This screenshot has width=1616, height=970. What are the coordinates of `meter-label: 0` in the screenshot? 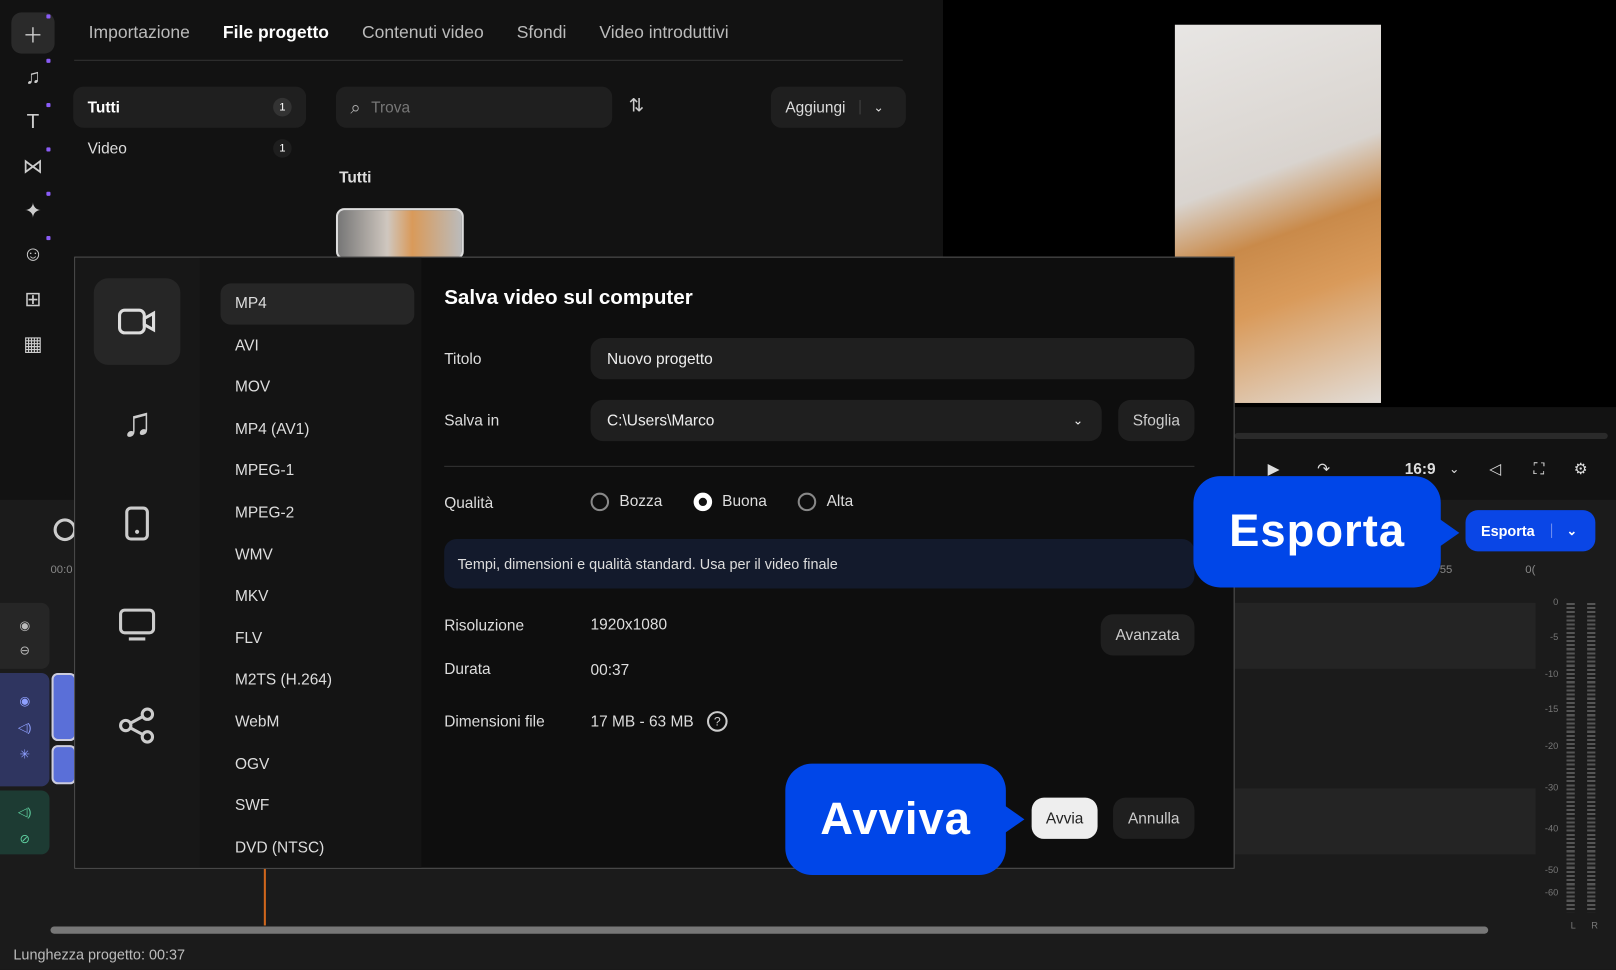 It's located at (1556, 602).